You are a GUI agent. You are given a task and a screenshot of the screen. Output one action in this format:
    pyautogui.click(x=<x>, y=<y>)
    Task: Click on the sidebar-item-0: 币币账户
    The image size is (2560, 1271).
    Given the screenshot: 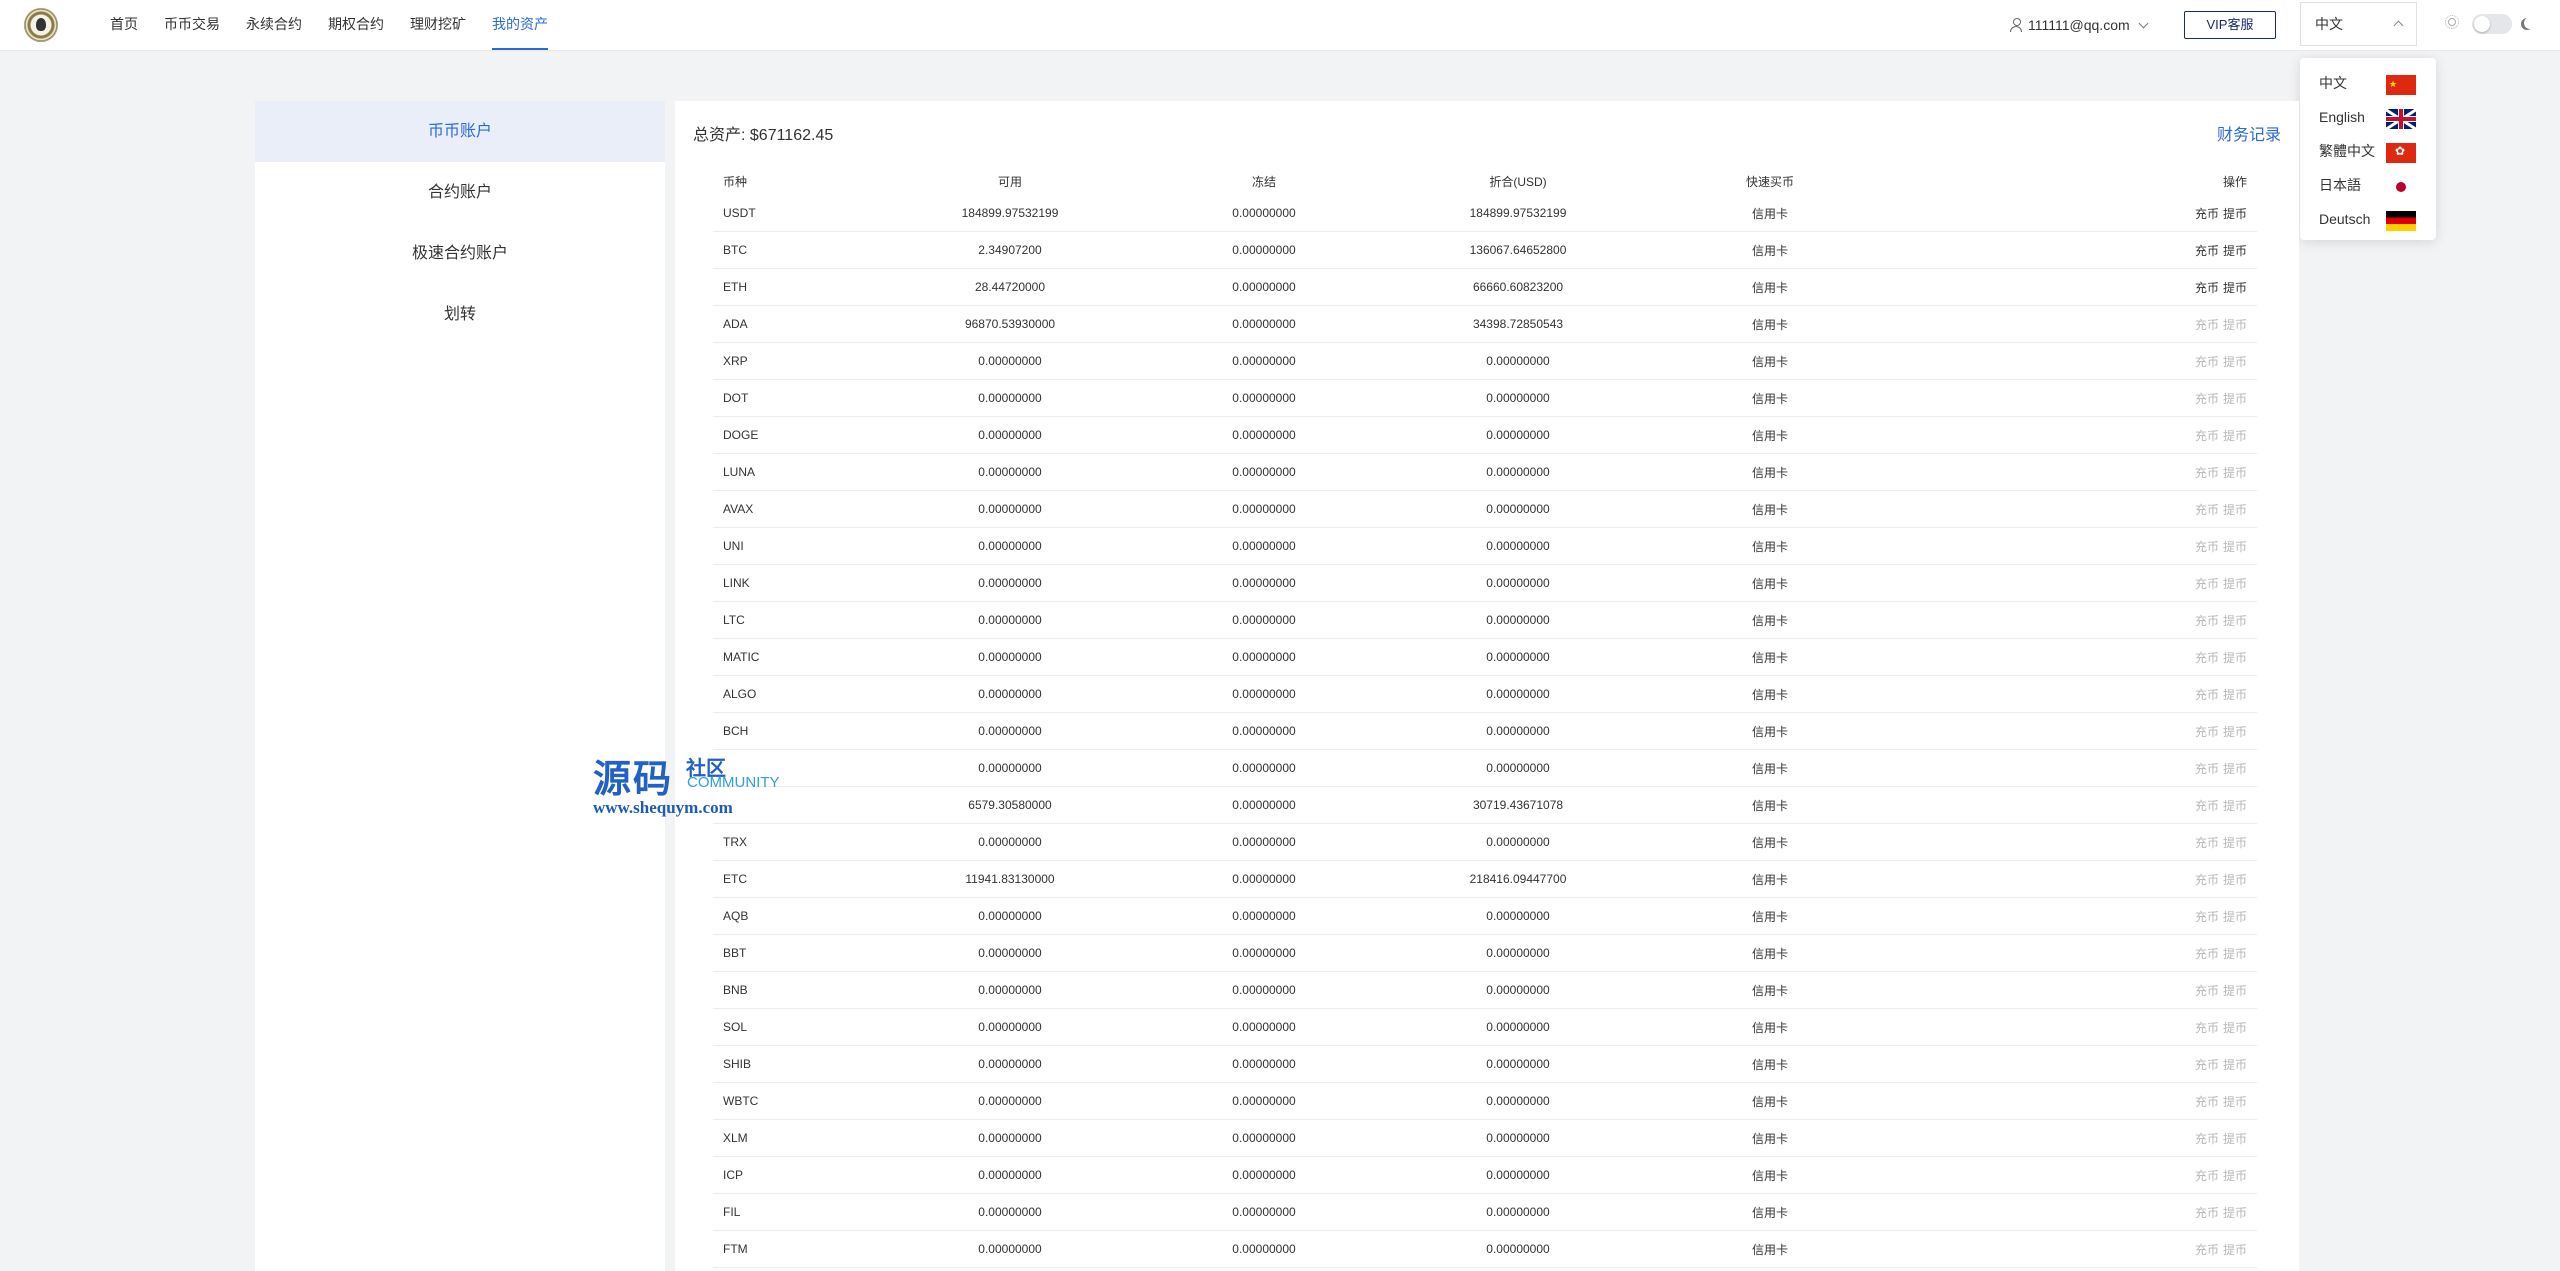 What is the action you would take?
    pyautogui.click(x=460, y=131)
    